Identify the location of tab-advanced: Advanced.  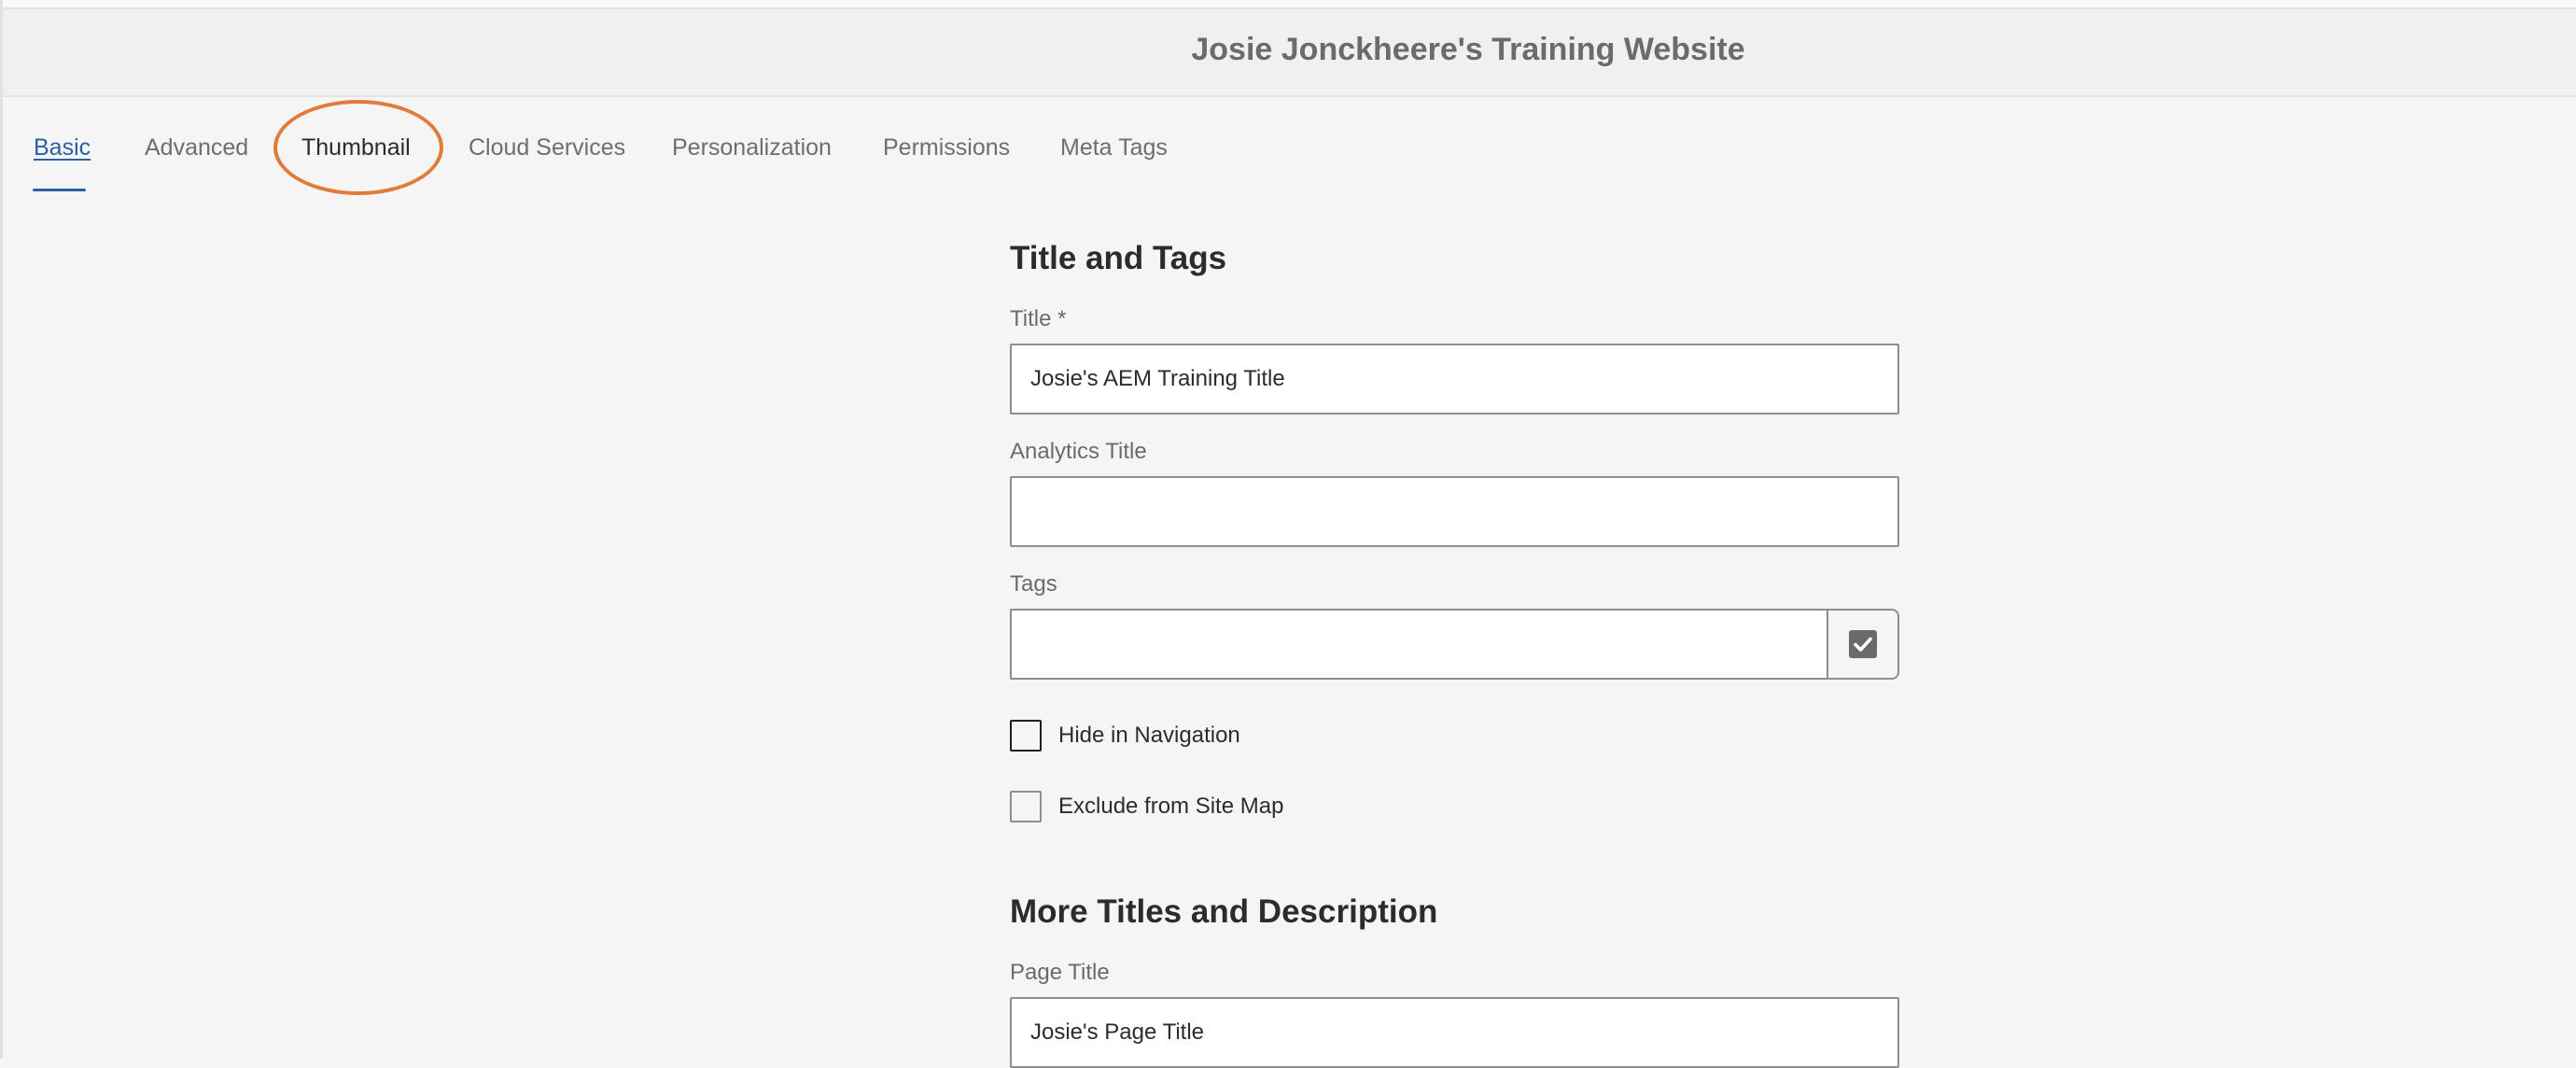
(196, 148).